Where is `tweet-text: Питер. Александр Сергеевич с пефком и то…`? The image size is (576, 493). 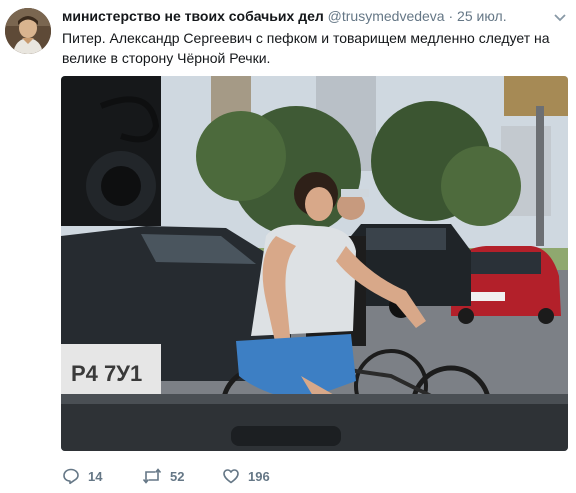 tweet-text: Питер. Александр Сергеевич с пефком и то… is located at coordinates (306, 48).